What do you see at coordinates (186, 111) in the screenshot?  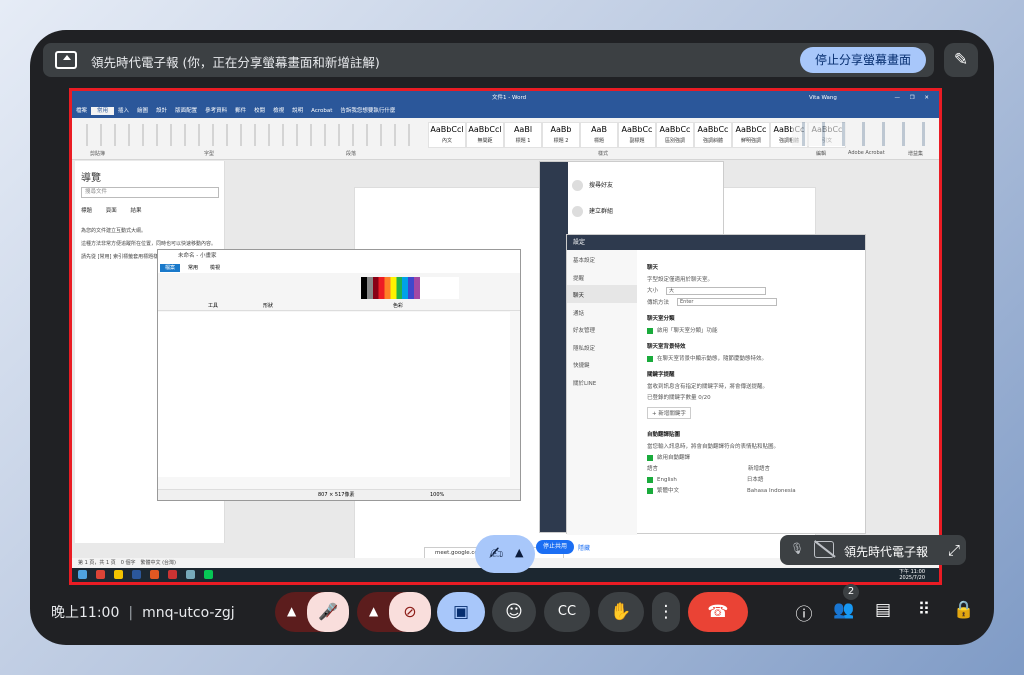 I see `word-tab: 版面配置` at bounding box center [186, 111].